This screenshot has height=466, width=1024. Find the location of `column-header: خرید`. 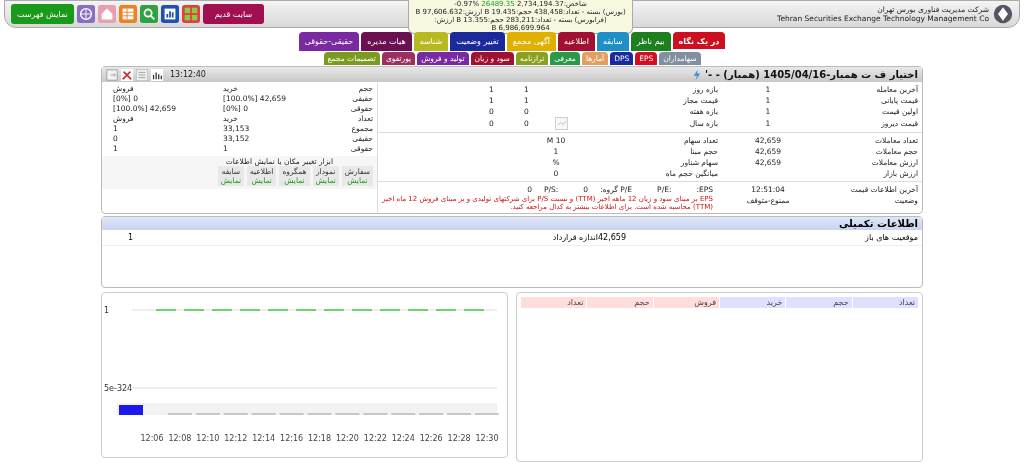

column-header: خرید is located at coordinates (753, 302).